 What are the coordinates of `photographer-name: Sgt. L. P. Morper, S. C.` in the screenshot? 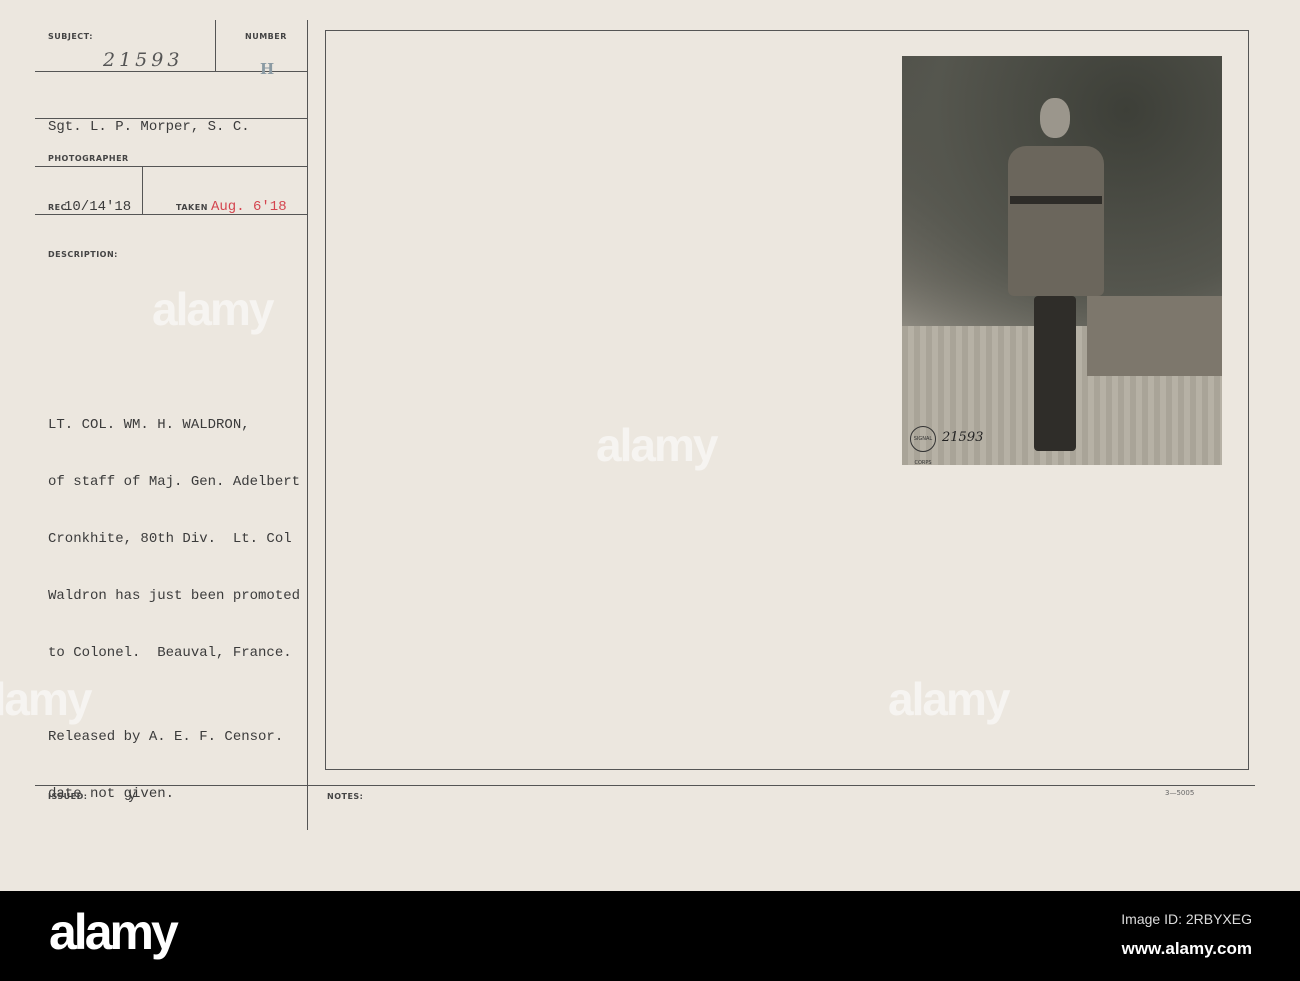 It's located at (149, 127).